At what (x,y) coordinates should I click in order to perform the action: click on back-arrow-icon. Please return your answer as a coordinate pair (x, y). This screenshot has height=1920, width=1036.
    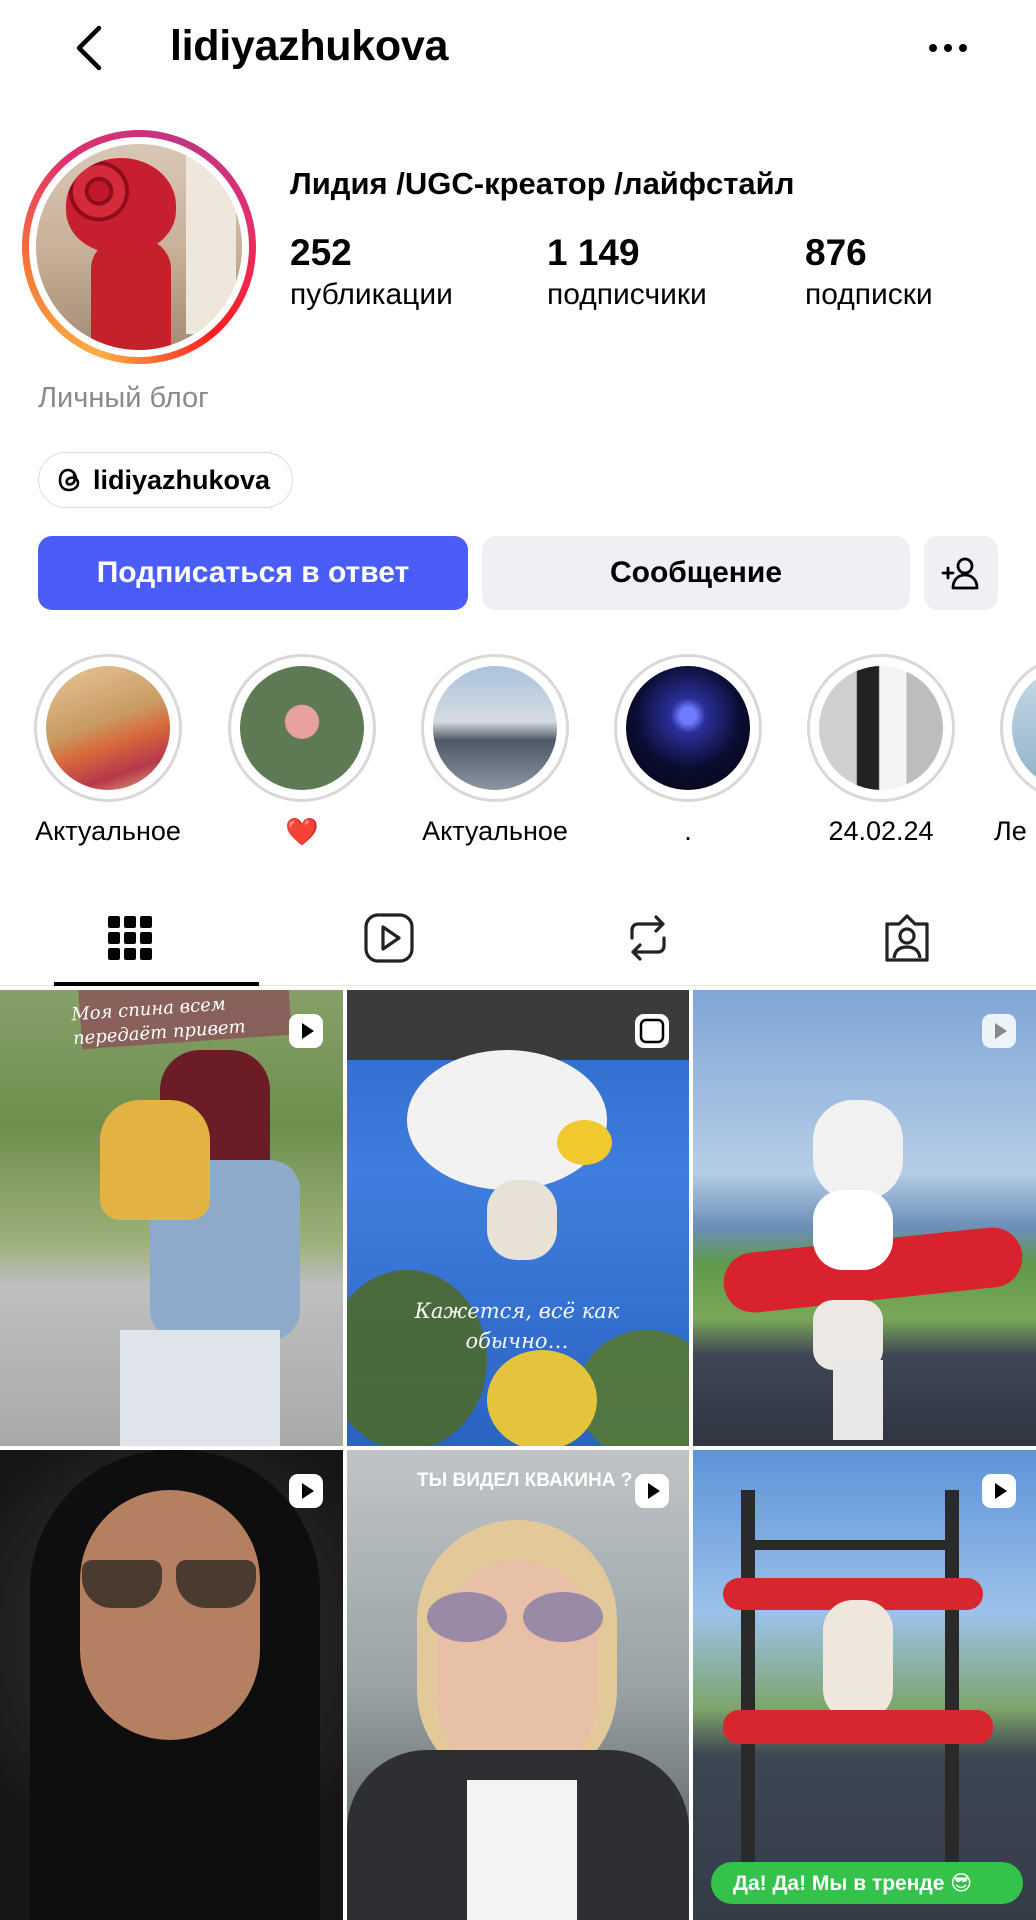
    Looking at the image, I should click on (89, 48).